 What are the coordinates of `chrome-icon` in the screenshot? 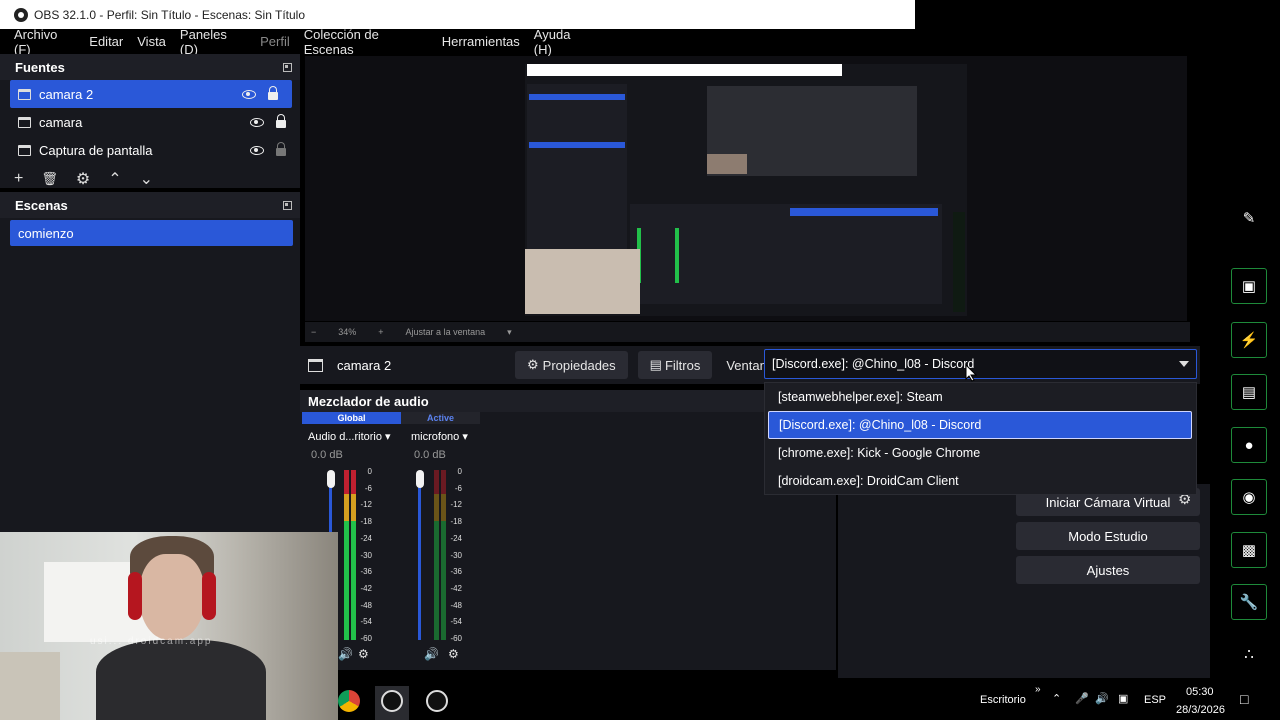 It's located at (349, 701).